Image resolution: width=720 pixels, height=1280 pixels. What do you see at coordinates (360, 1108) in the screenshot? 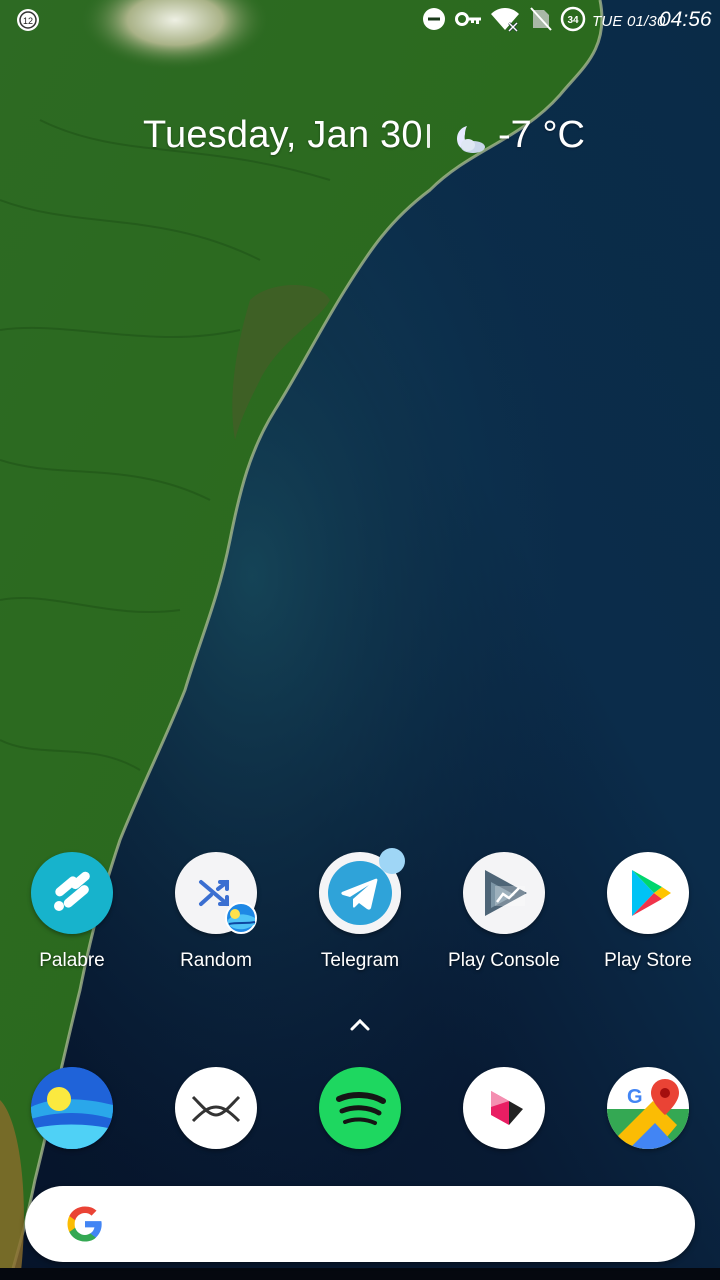
I see `spotify-icon` at bounding box center [360, 1108].